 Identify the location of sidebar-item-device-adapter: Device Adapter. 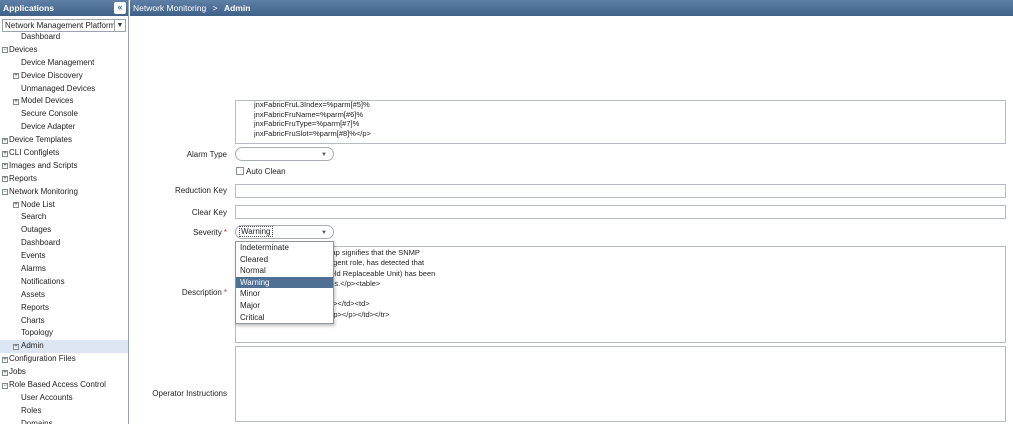
(64, 127).